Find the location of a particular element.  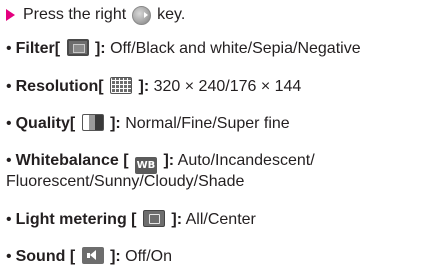

setting-values: All/Center is located at coordinates (220, 219).